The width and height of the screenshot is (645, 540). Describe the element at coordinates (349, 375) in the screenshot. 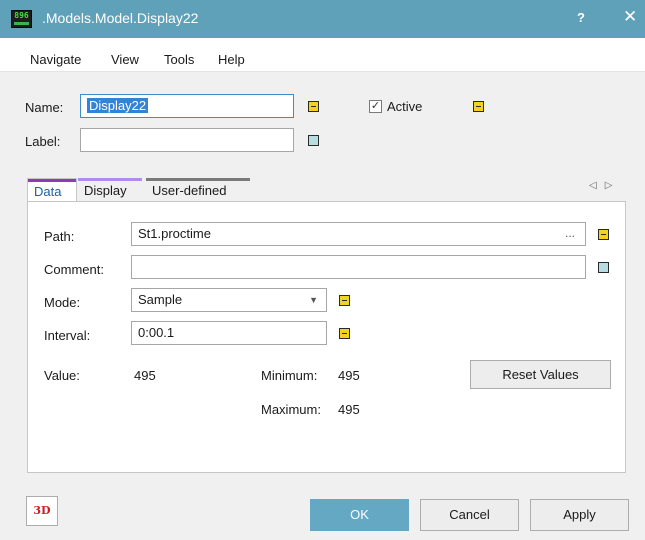

I see `minimum-readout: 495` at that location.